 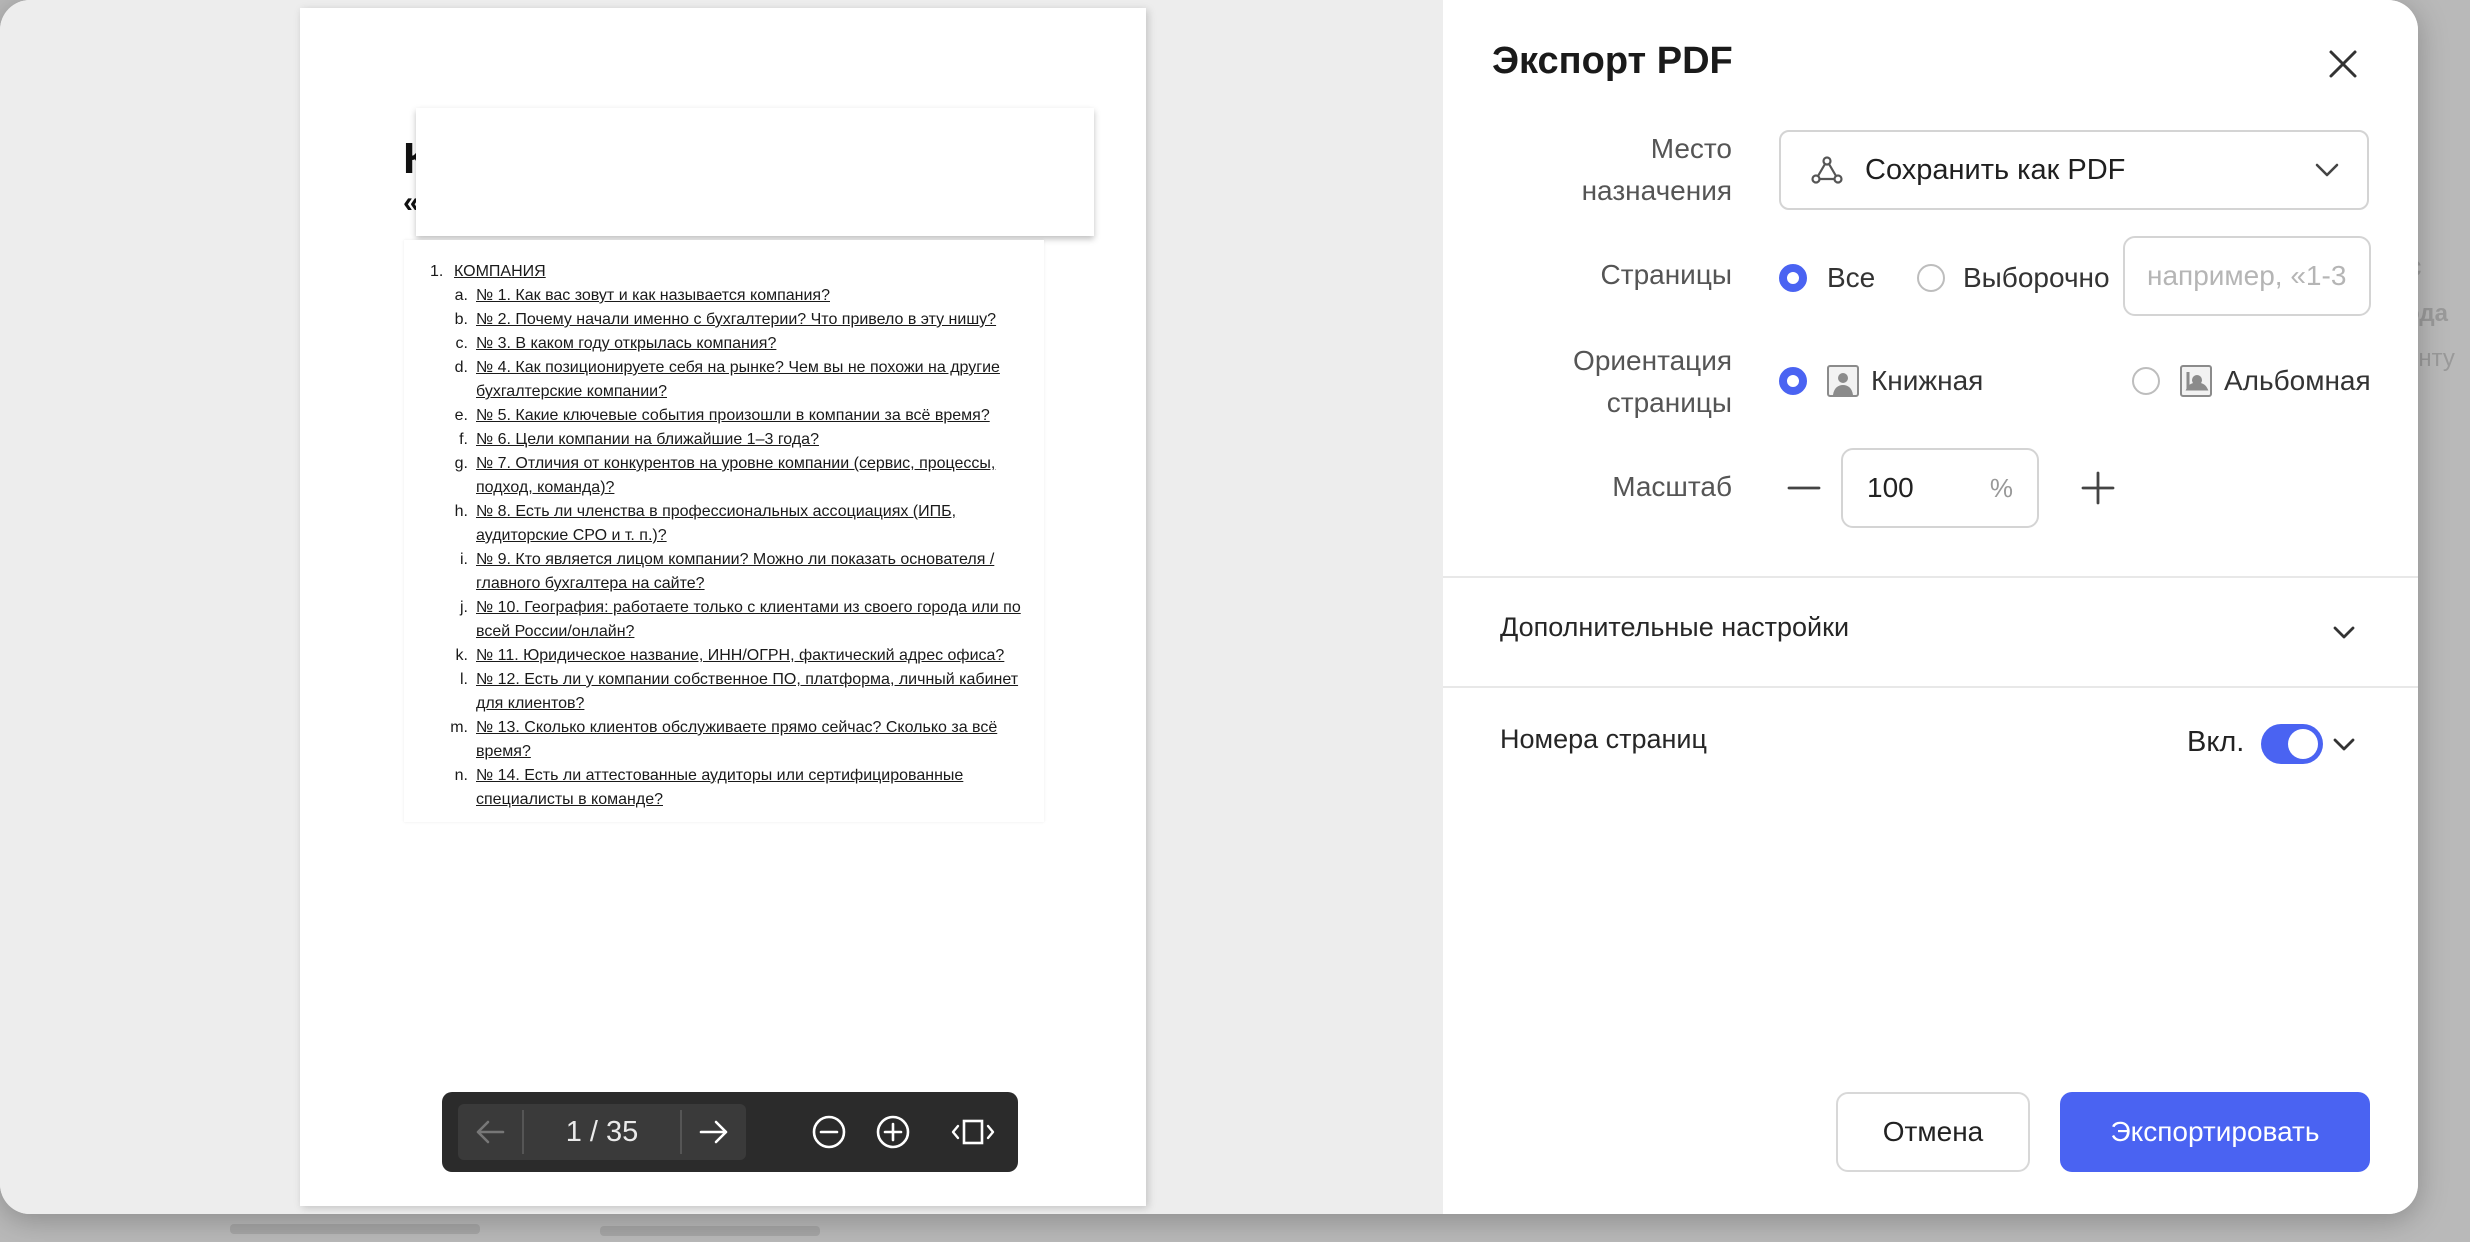 What do you see at coordinates (461, 655) in the screenshot?
I see `toc-item-letter: k.` at bounding box center [461, 655].